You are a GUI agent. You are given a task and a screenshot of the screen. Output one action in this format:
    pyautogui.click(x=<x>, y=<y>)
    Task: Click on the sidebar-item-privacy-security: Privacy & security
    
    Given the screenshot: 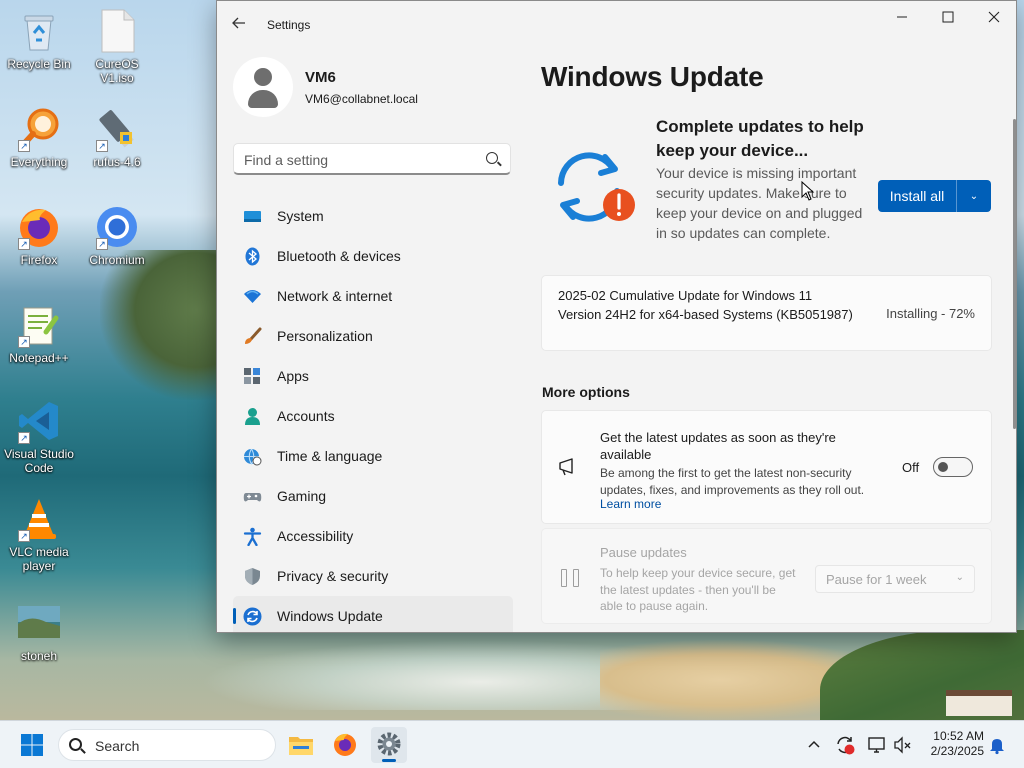 What is the action you would take?
    pyautogui.click(x=373, y=576)
    